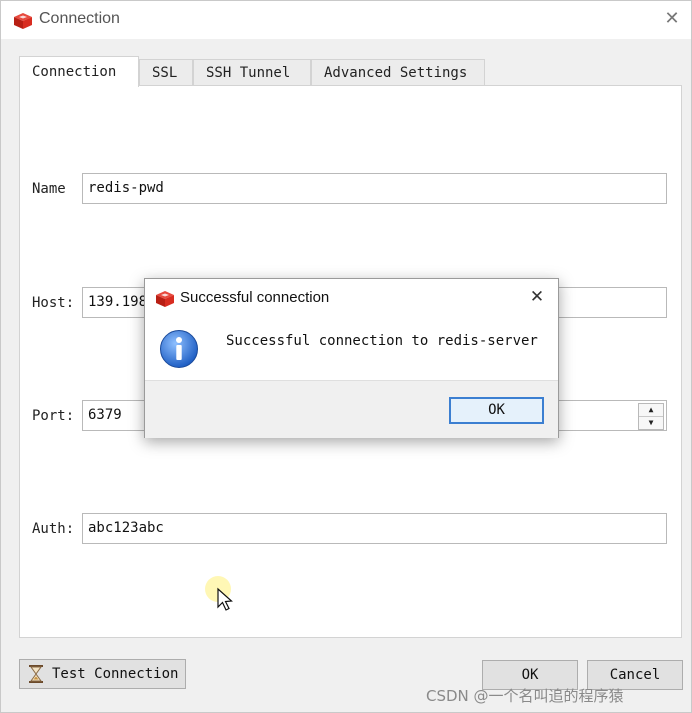 The image size is (692, 713). Describe the element at coordinates (255, 297) in the screenshot. I see `dialog-title: Successful connection` at that location.